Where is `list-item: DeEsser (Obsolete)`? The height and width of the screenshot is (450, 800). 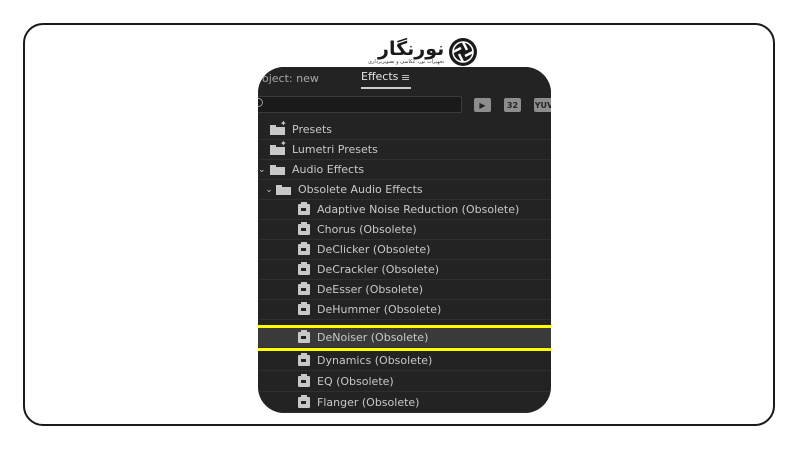
list-item: DeEsser (Obsolete) is located at coordinates (404, 290).